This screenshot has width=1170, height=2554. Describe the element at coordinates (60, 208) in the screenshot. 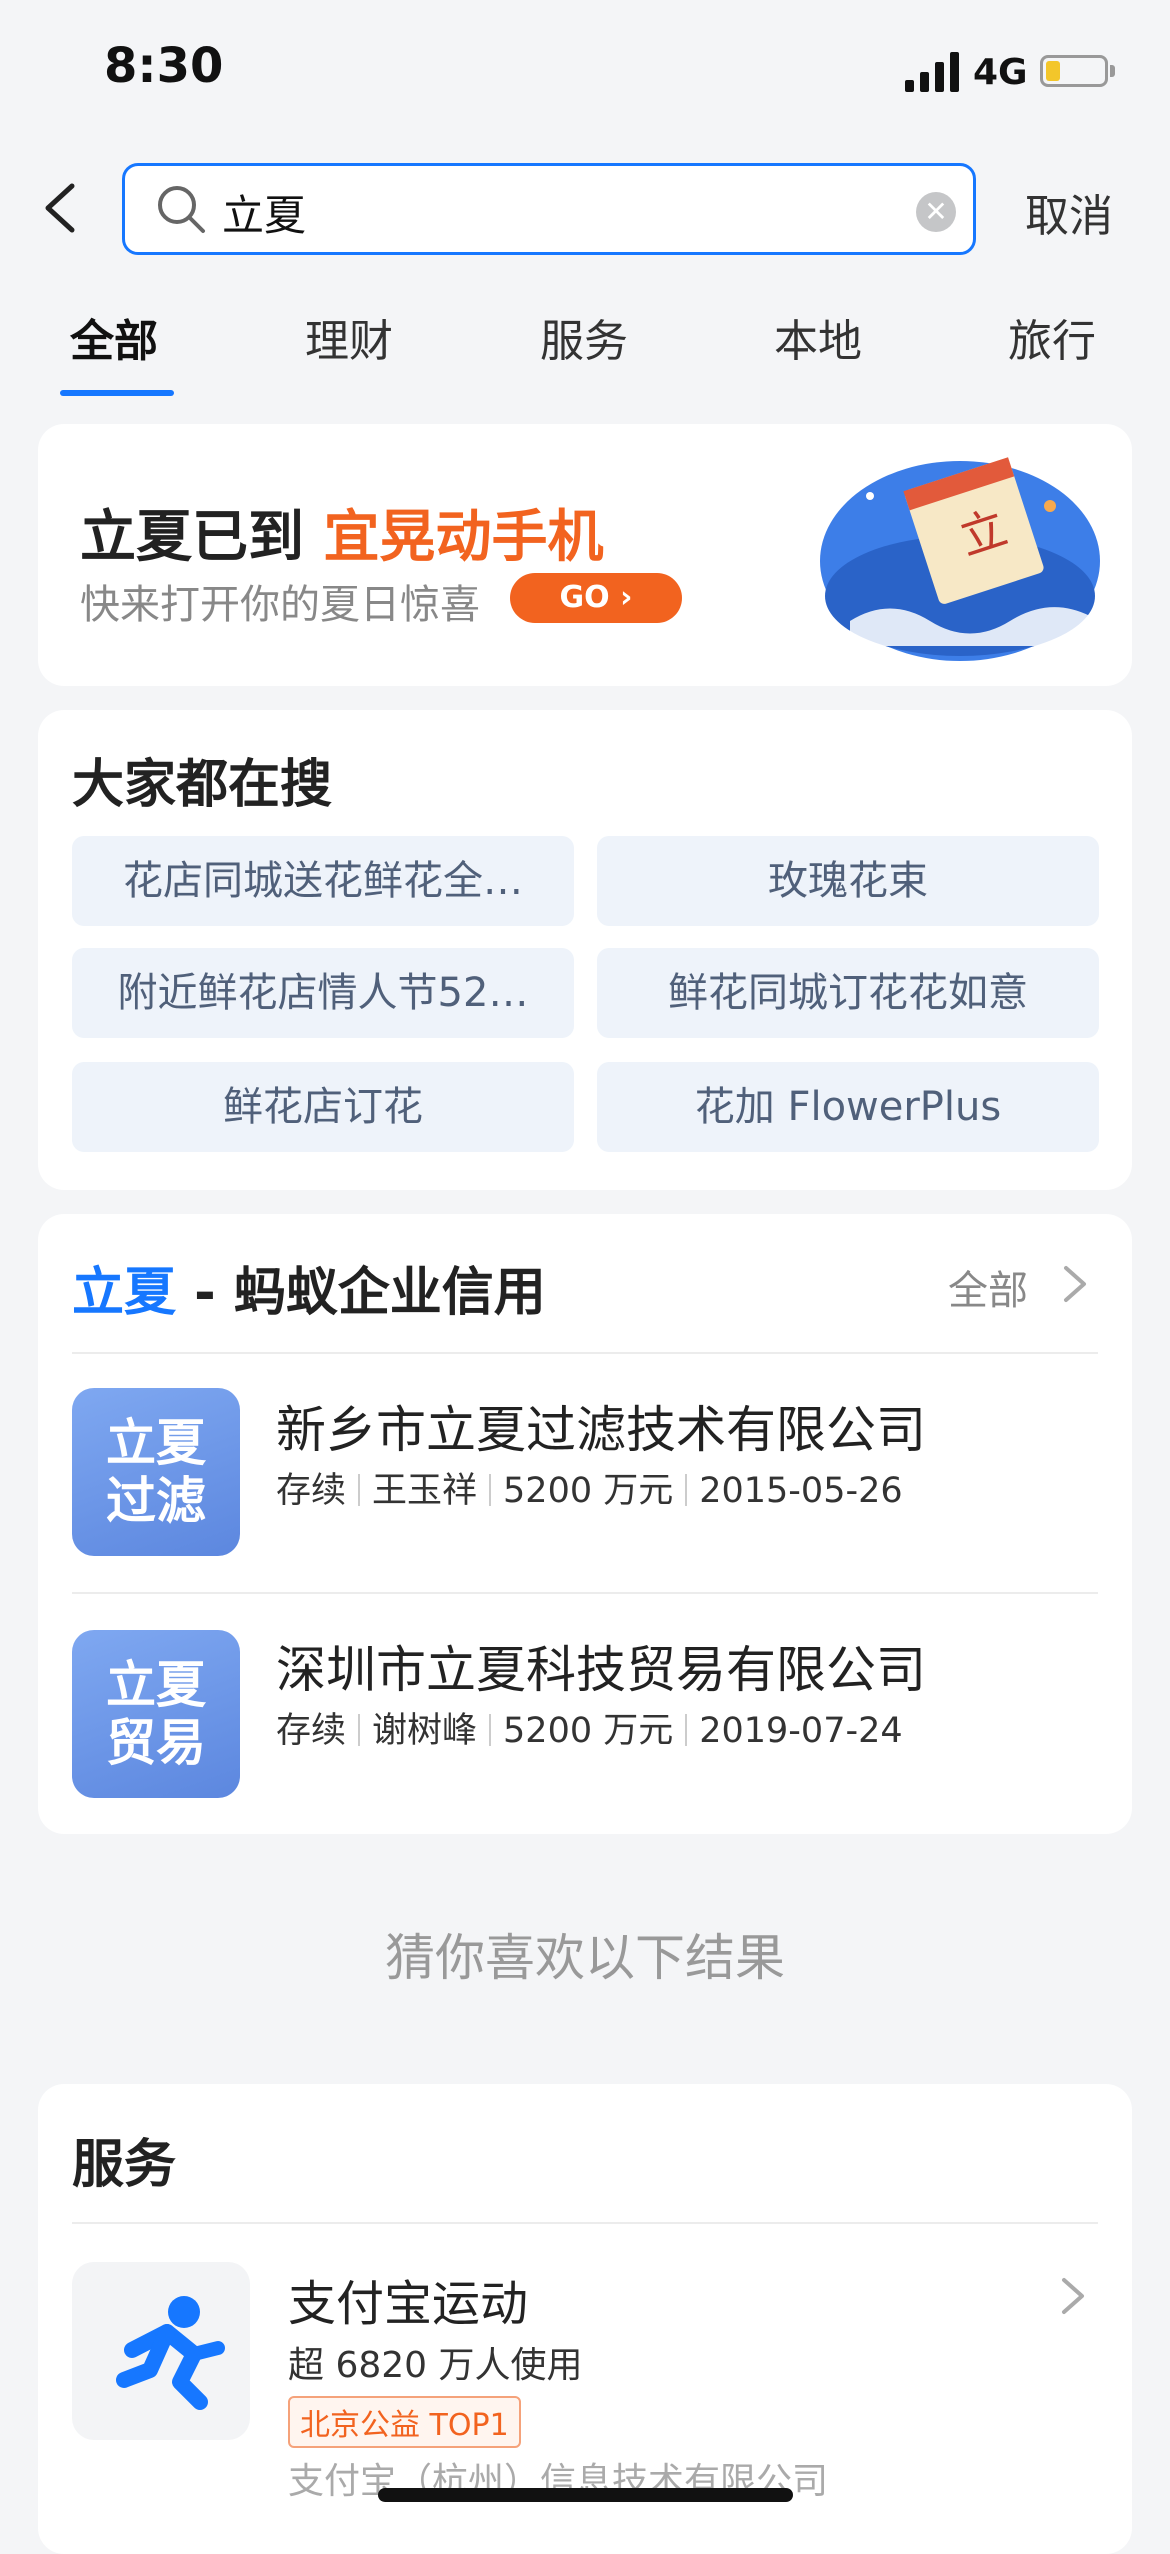

I see `back-icon` at that location.